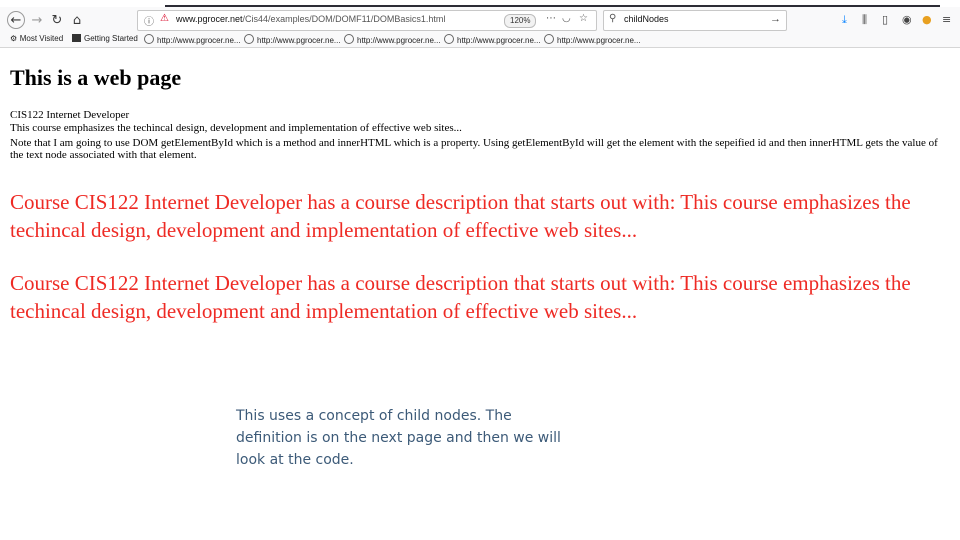 This screenshot has width=960, height=540. Describe the element at coordinates (946, 19) in the screenshot. I see `menu-icon: ≡` at that location.